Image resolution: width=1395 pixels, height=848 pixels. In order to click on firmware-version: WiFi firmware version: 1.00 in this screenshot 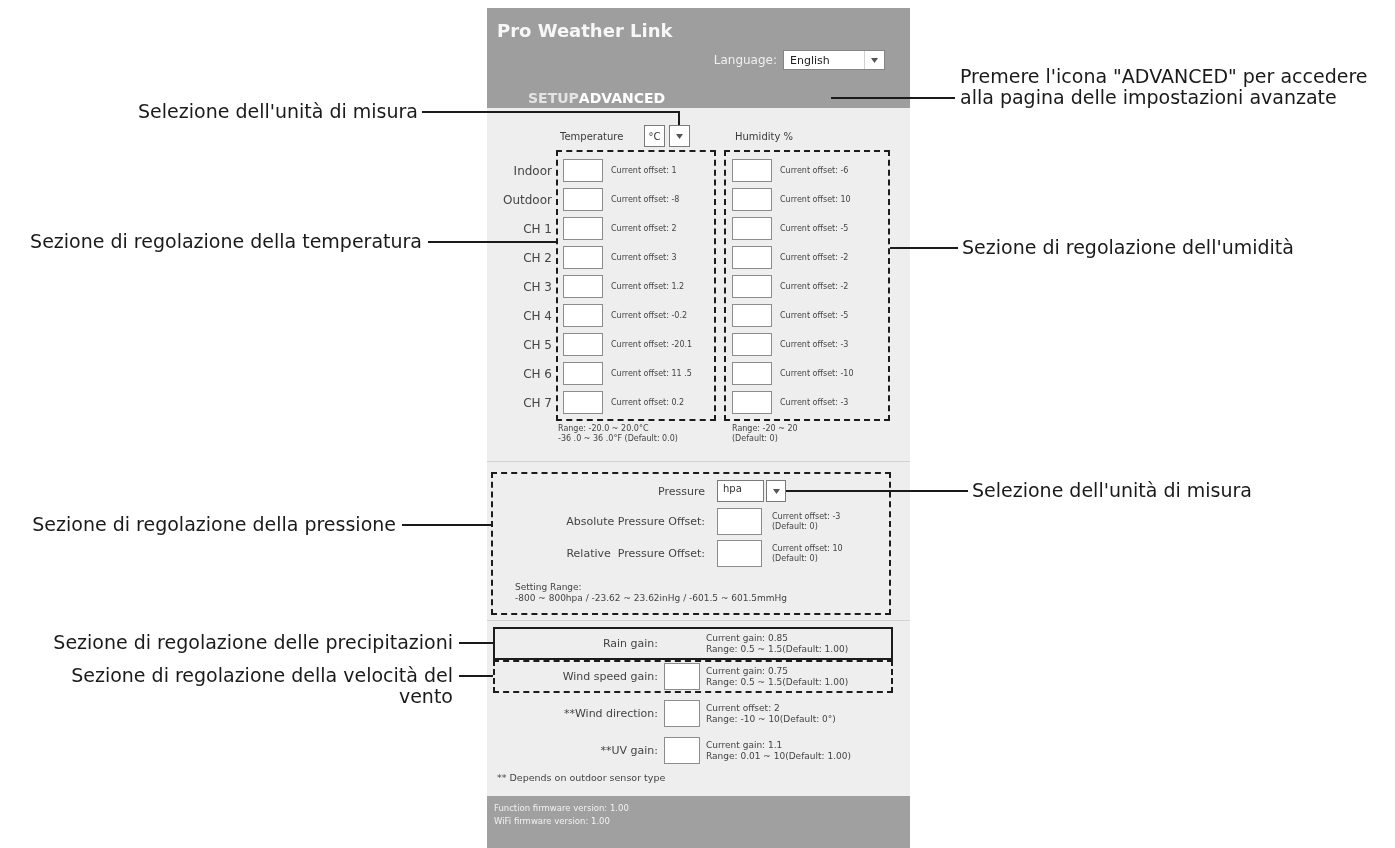, I will do `click(552, 821)`.